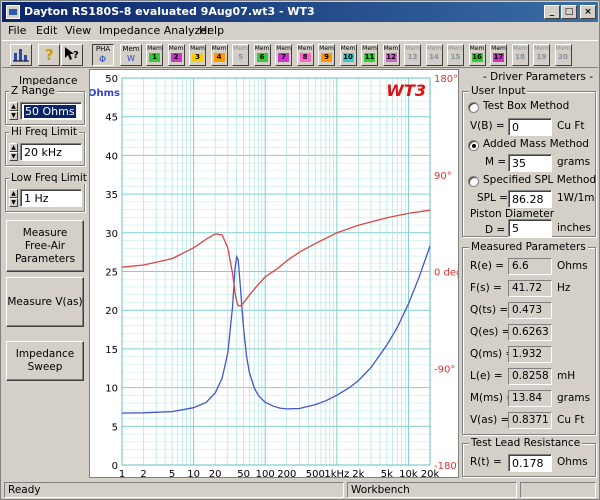 The width and height of the screenshot is (600, 500). What do you see at coordinates (45, 361) in the screenshot?
I see `impedance-sweep-button: Impedance Sweep` at bounding box center [45, 361].